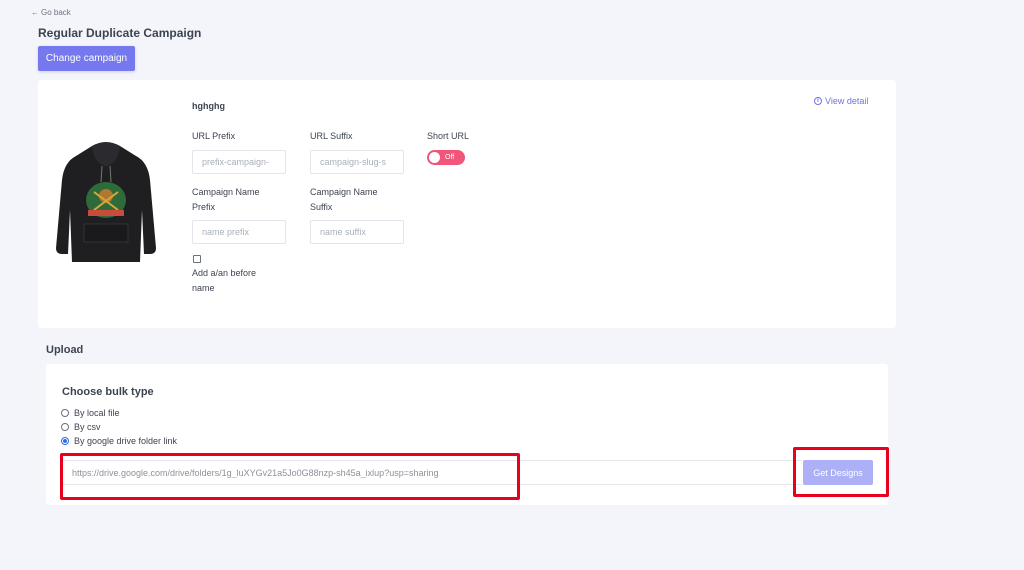  I want to click on view-detail-label: View detail, so click(847, 101).